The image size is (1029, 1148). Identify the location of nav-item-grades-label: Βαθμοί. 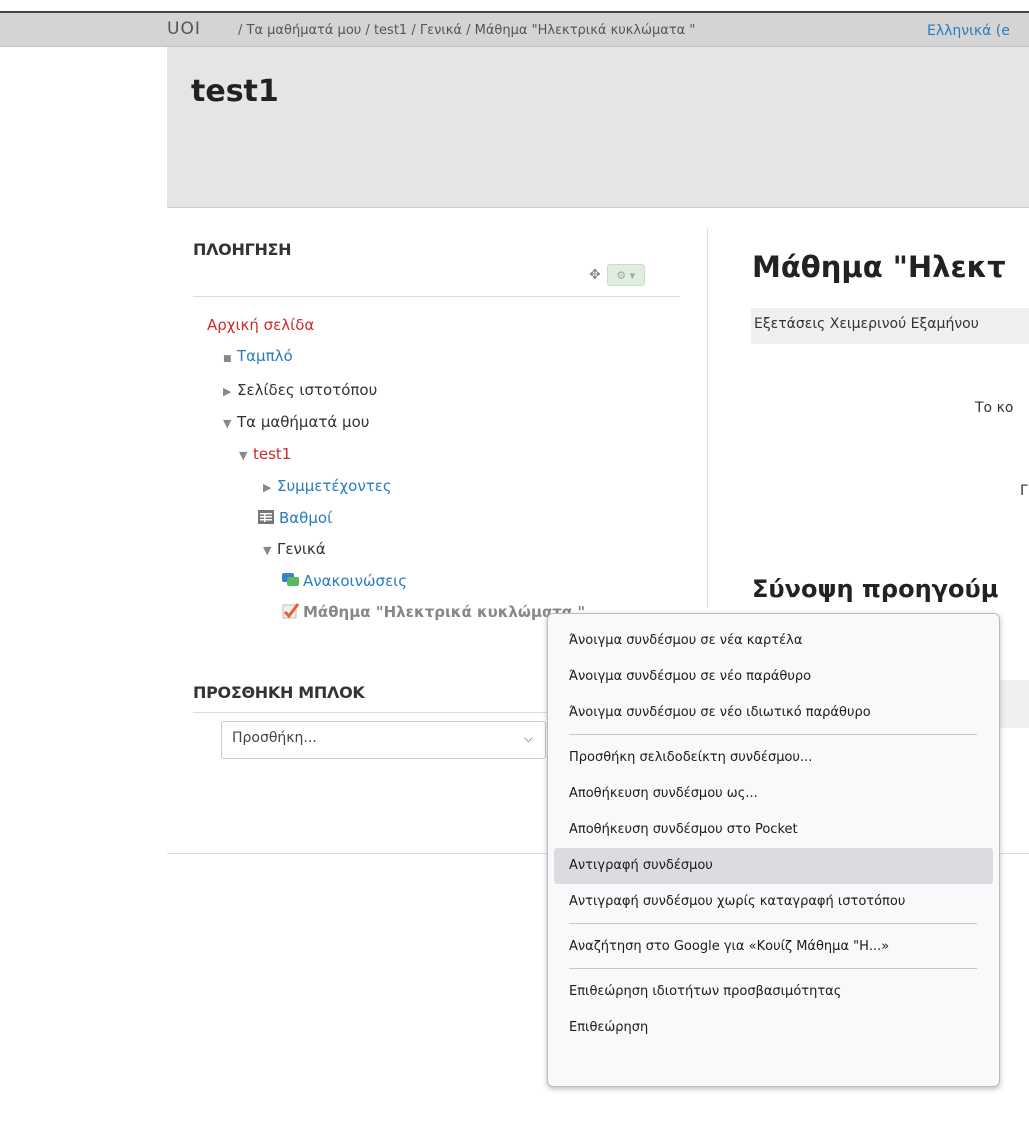
(306, 518).